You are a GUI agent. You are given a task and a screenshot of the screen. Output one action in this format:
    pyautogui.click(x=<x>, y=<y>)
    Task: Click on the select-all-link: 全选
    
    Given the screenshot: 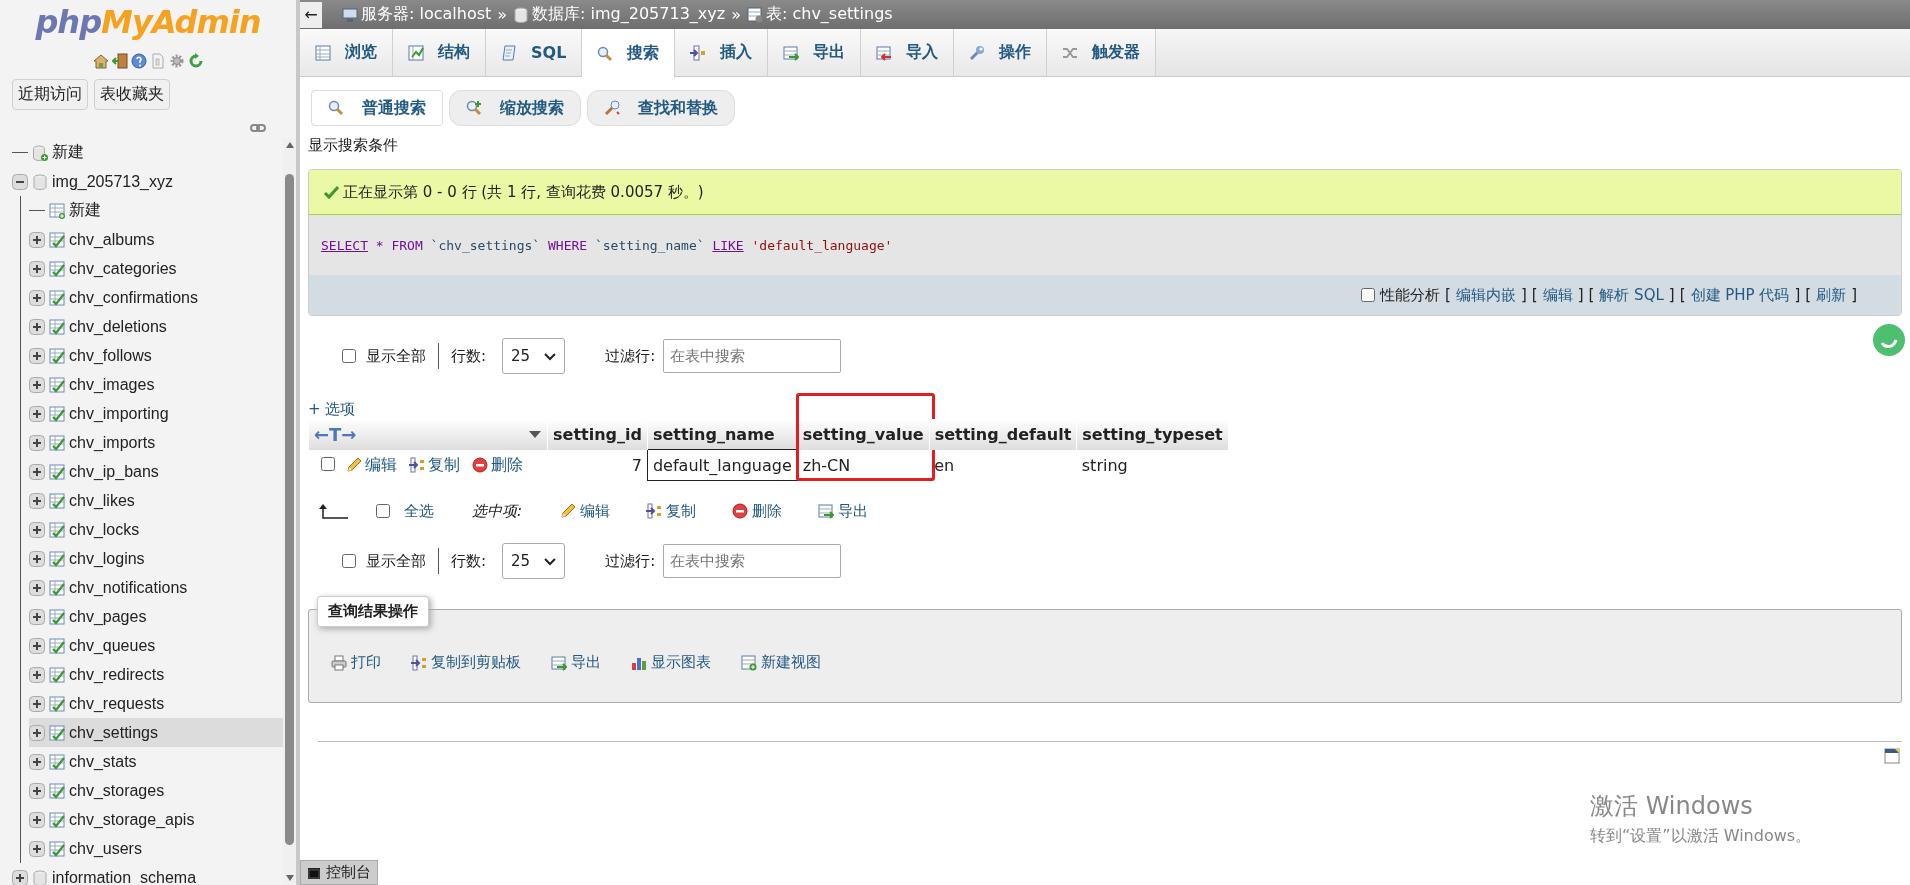 What is the action you would take?
    pyautogui.click(x=419, y=511)
    